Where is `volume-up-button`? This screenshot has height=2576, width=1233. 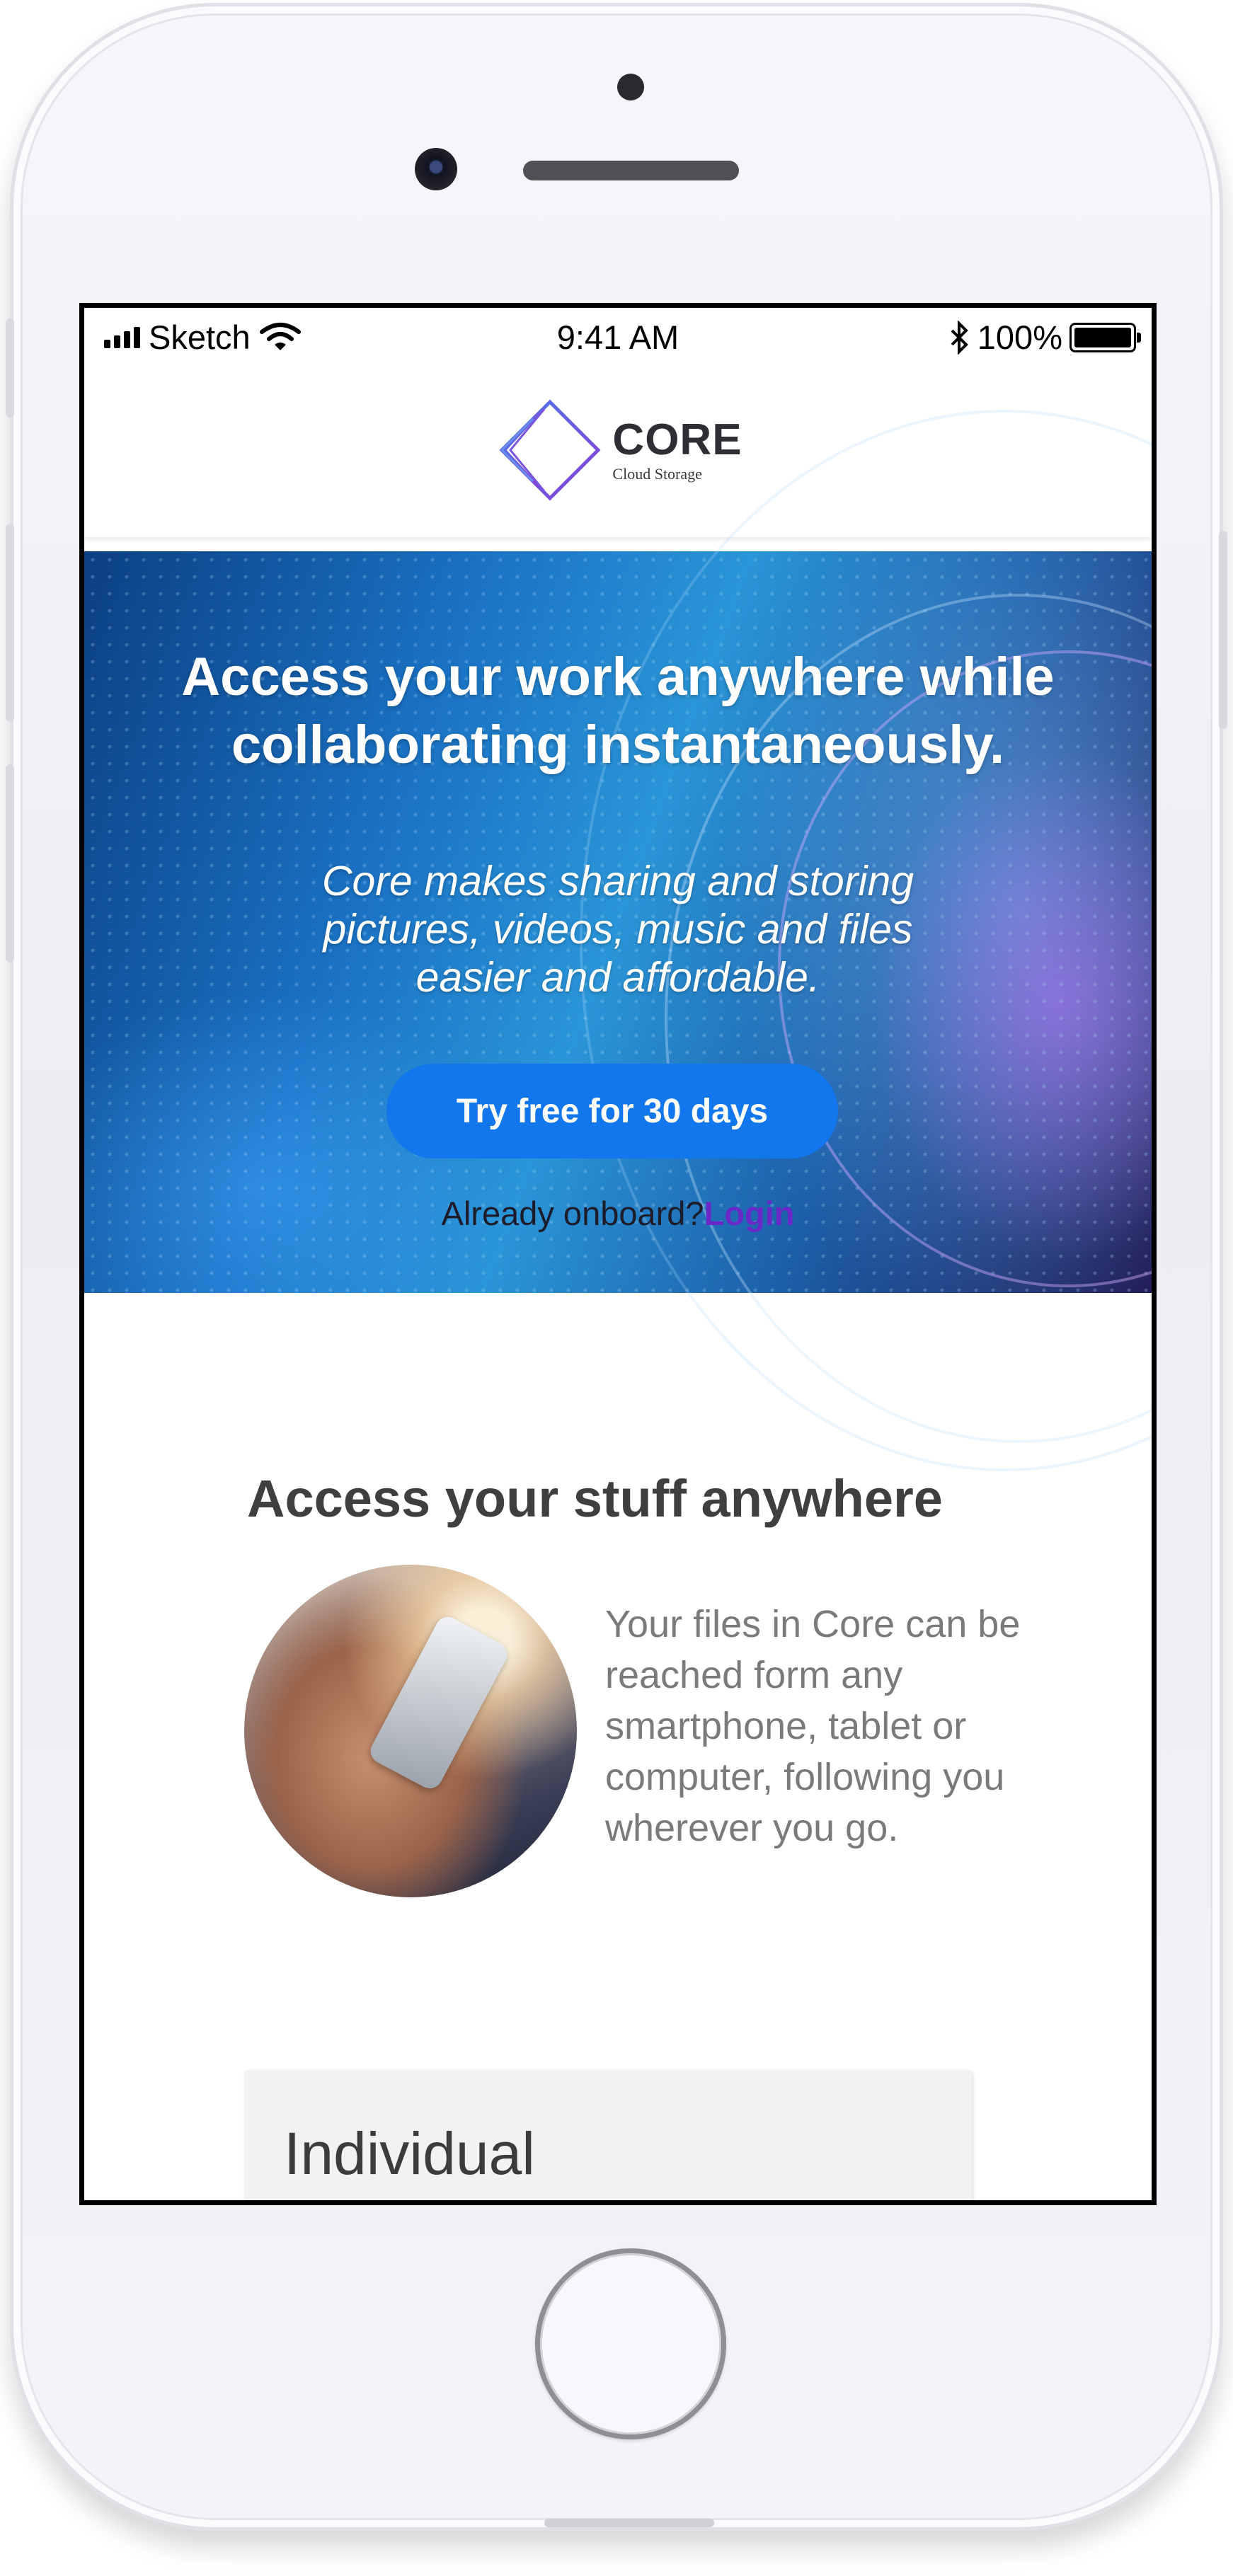 volume-up-button is located at coordinates (10, 623).